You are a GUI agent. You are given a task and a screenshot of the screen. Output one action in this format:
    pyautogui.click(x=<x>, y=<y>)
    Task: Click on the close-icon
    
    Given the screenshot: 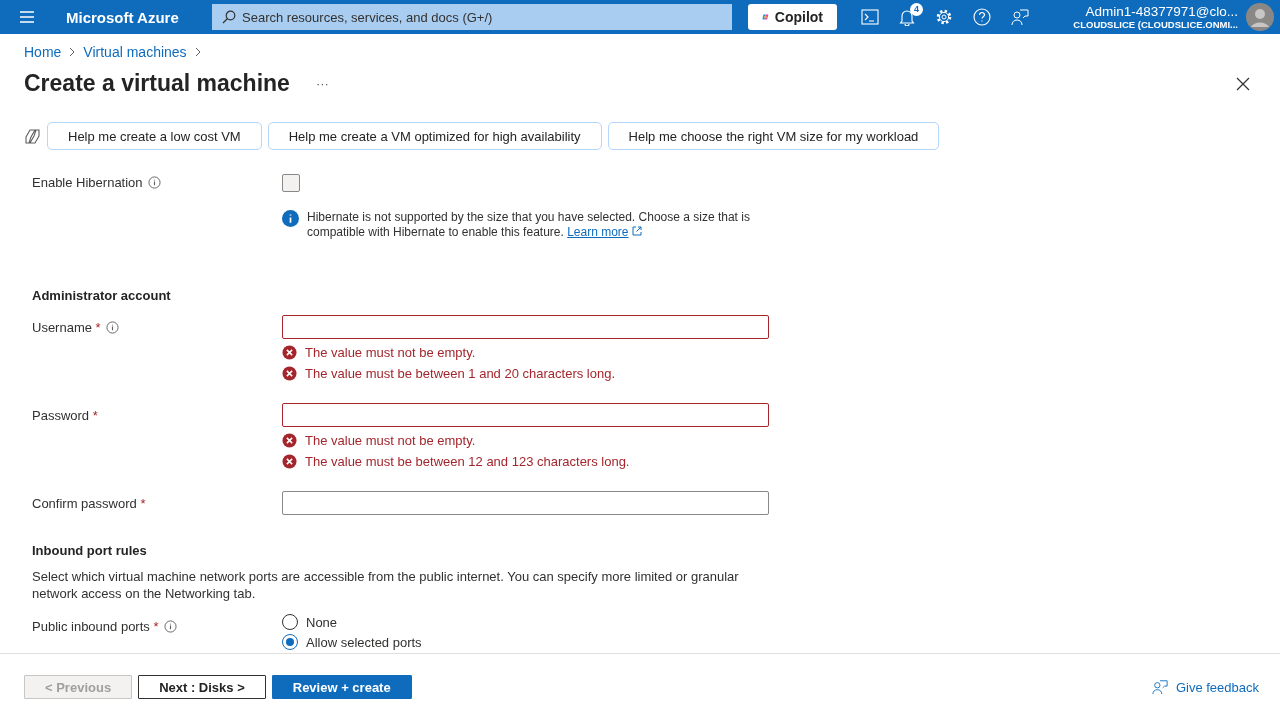 What is the action you would take?
    pyautogui.click(x=1243, y=83)
    